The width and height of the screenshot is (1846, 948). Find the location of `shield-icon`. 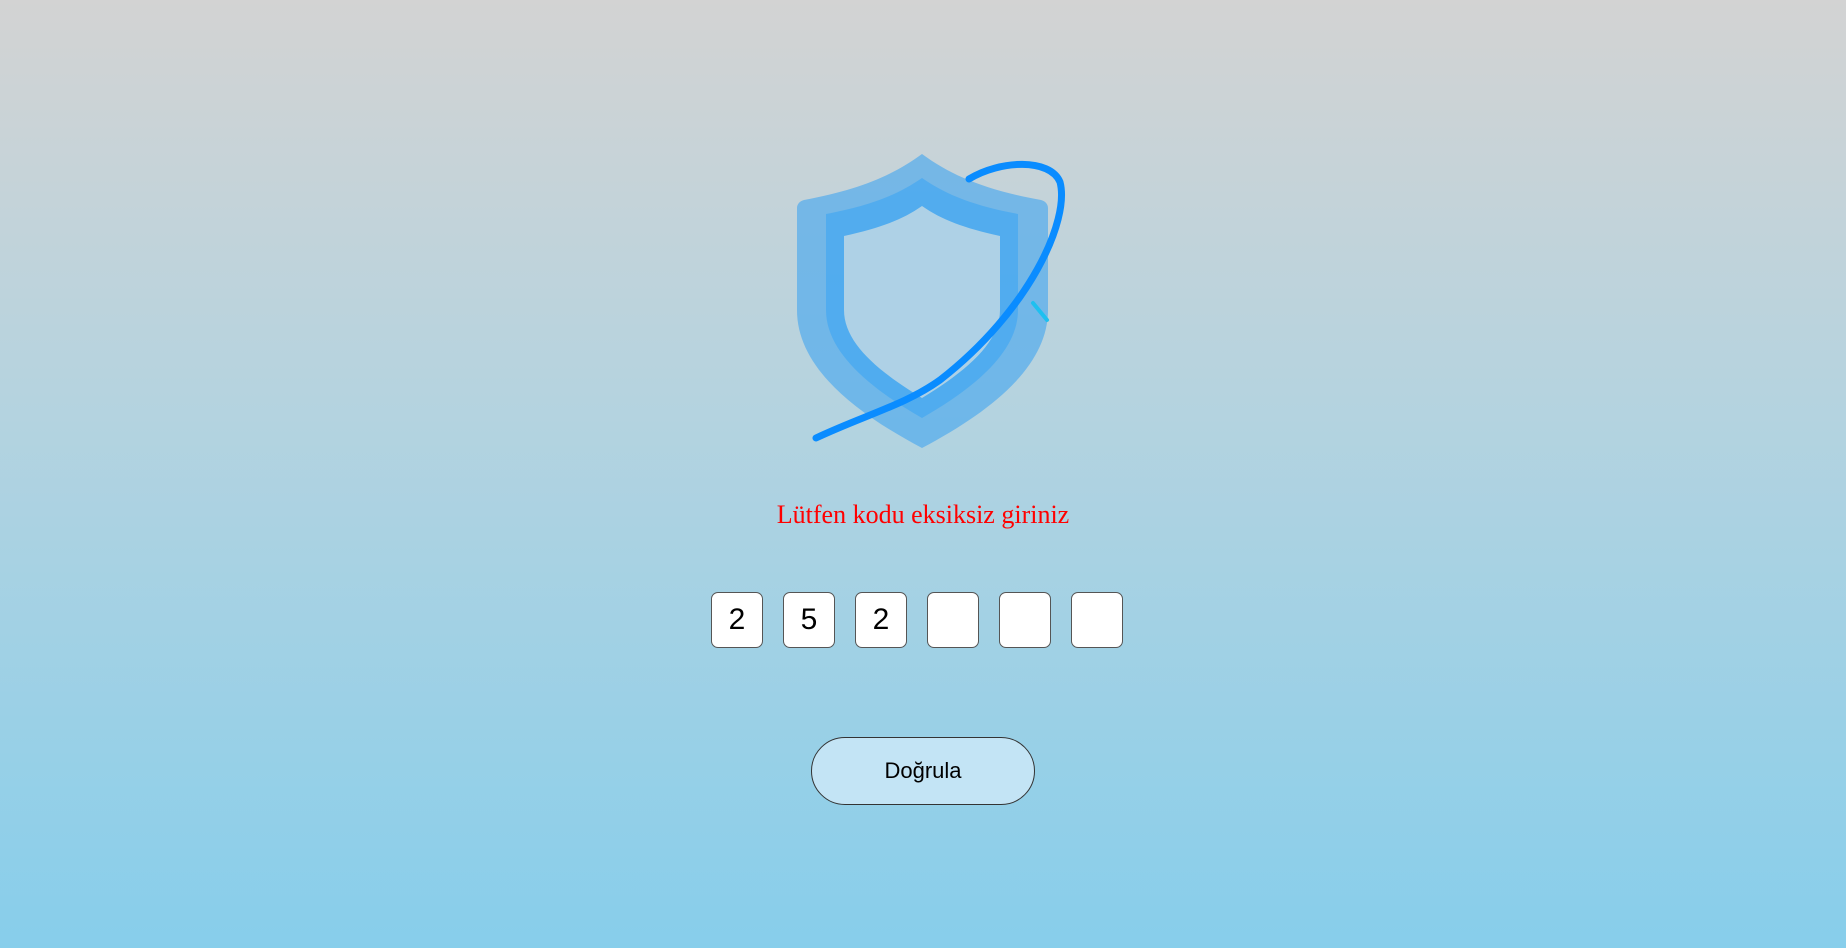

shield-icon is located at coordinates (931, 301).